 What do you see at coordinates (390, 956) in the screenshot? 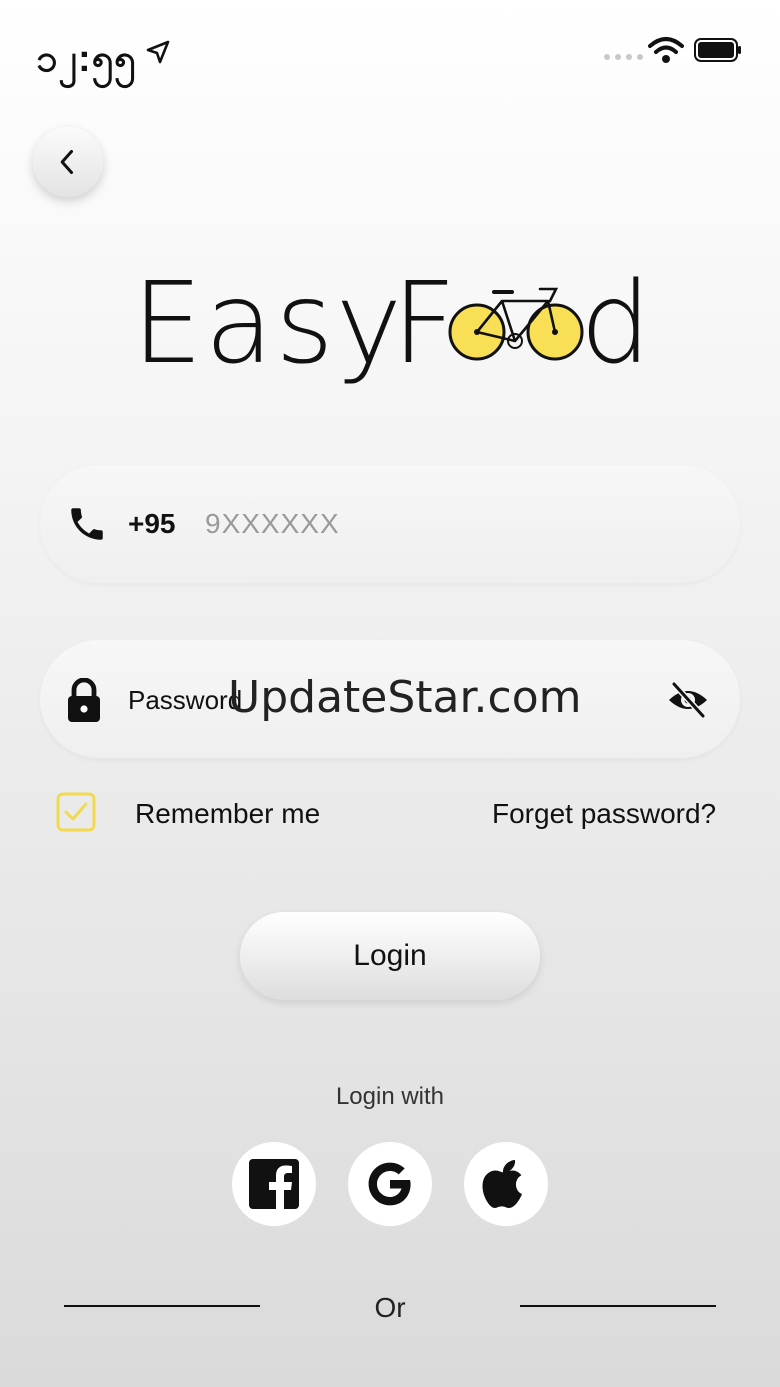
I see `login-button: Login` at bounding box center [390, 956].